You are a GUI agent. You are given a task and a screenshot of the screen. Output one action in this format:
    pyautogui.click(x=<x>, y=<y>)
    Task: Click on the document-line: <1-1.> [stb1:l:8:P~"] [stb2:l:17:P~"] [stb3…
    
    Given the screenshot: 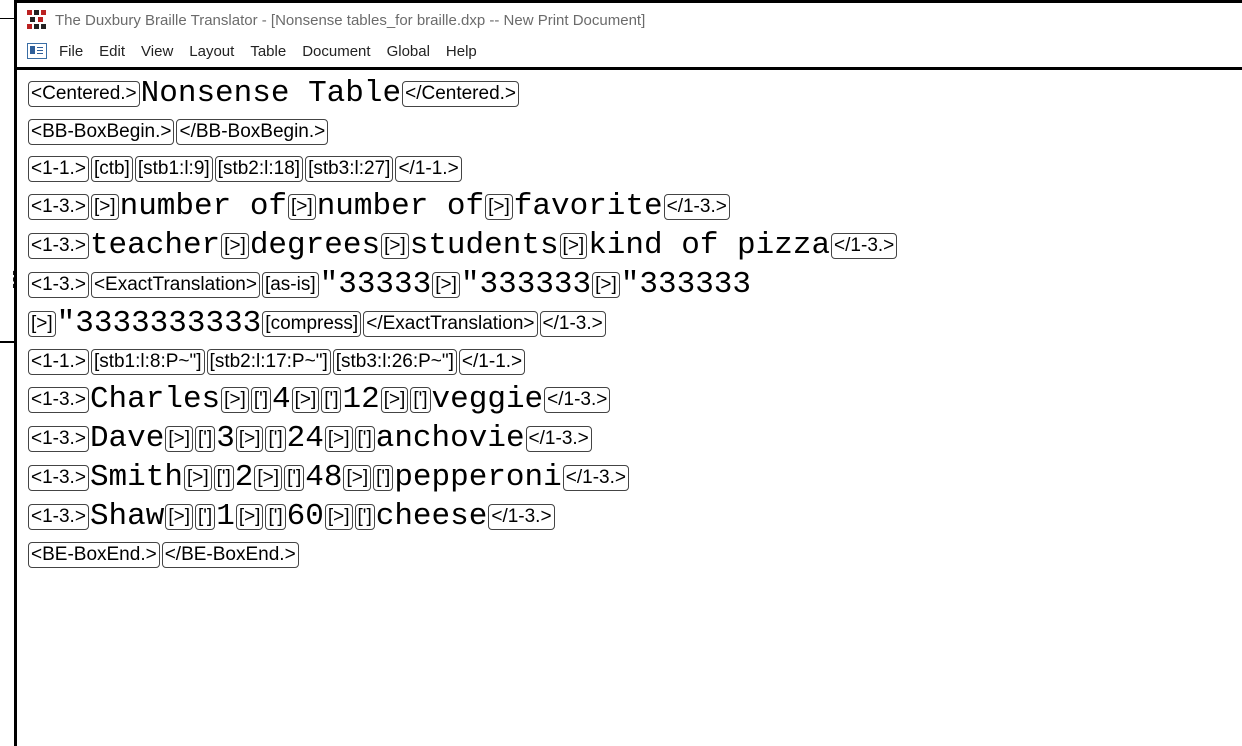 What is the action you would take?
    pyautogui.click(x=634, y=361)
    